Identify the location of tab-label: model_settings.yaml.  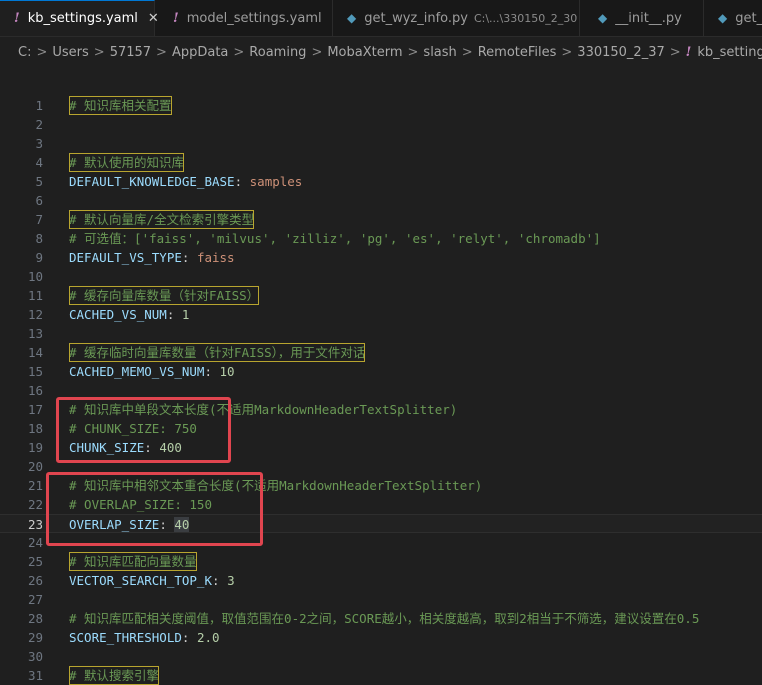
(254, 18).